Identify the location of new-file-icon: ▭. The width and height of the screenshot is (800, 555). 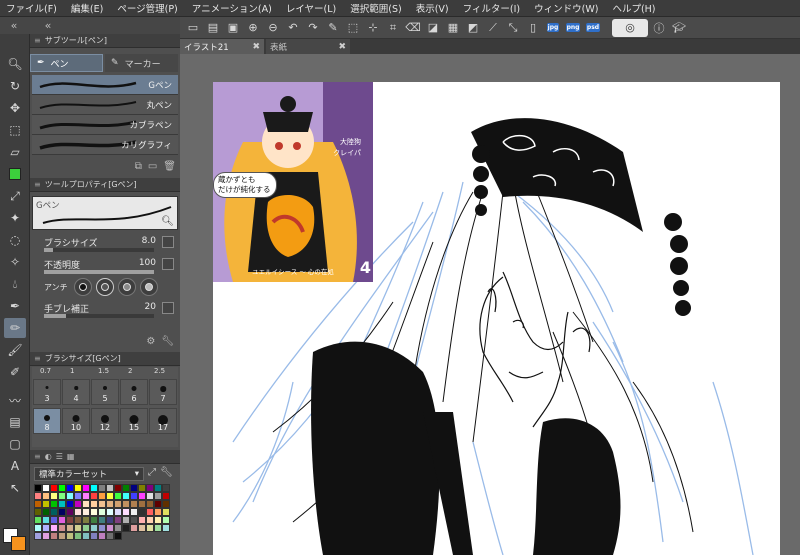
(193, 28).